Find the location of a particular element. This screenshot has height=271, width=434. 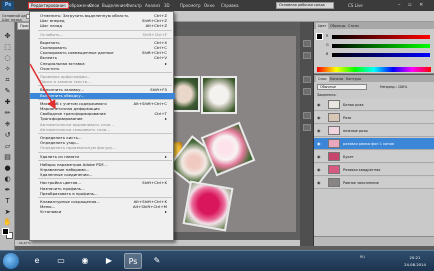

menu-help: Справка is located at coordinates (230, 5).